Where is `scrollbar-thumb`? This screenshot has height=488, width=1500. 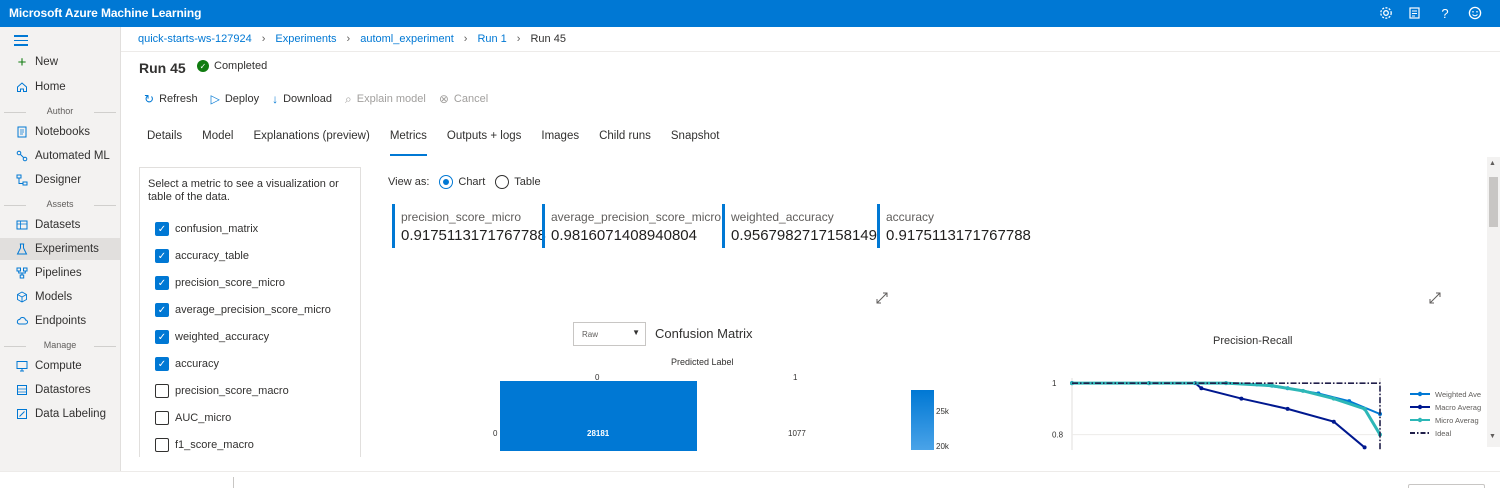 scrollbar-thumb is located at coordinates (1493, 202).